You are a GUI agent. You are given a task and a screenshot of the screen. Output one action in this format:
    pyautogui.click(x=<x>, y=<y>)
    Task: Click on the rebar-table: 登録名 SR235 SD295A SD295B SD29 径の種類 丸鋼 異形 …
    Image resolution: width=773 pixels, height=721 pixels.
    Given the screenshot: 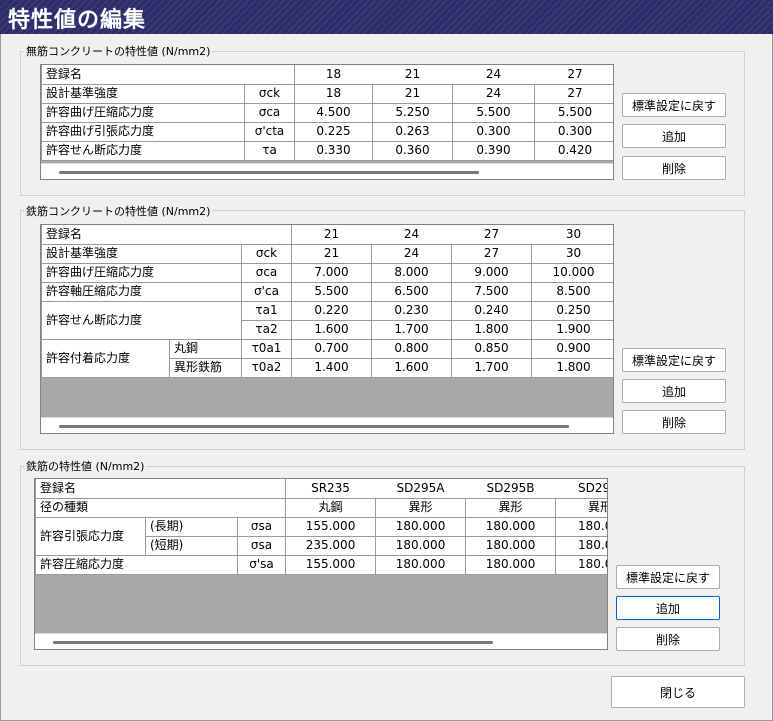 What is the action you would take?
    pyautogui.click(x=321, y=527)
    